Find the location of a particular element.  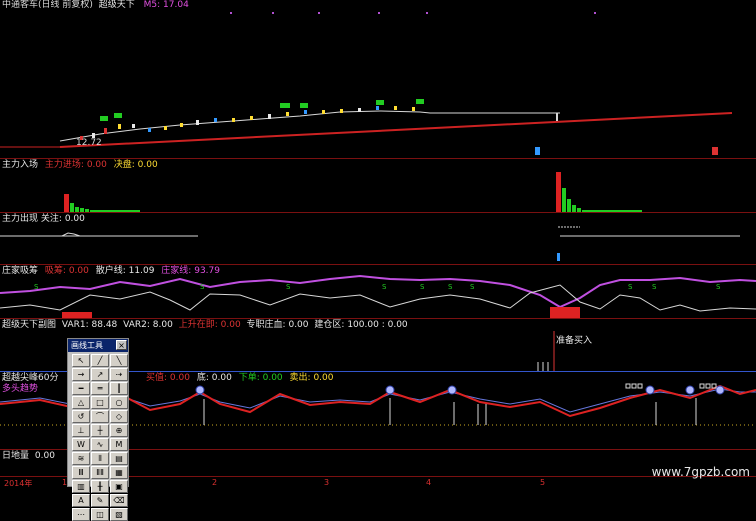

toolbox-tool-grid: ↖ ╱ ╲ → ↗ ⇢ ━ ═ ┃ △ □ ○ ↺ ⌒ ◇ ⊥ ┼ ⊕ W ∿ M ≋ ⫴ ▤ Ⅲ ⅡⅡ ▦ ▥ ╫ ▣ A ✎ ⌫ ⋯ ◫ ▧ is located at coordinates (98, 436).